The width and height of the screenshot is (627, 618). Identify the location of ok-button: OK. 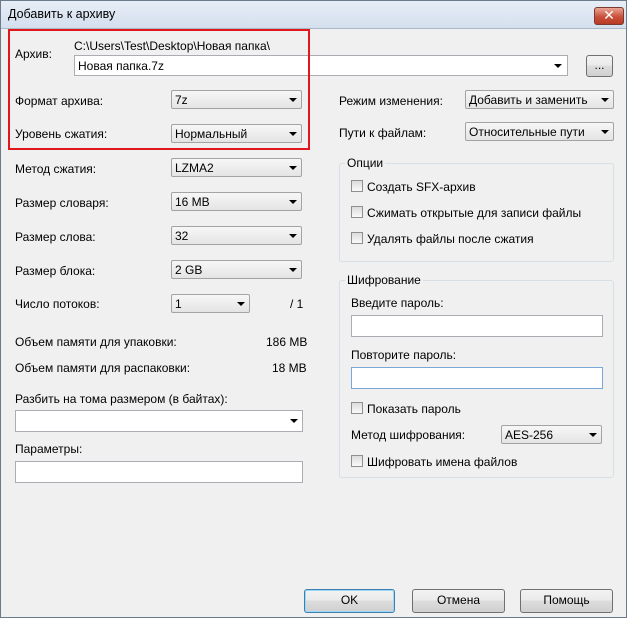
(349, 601).